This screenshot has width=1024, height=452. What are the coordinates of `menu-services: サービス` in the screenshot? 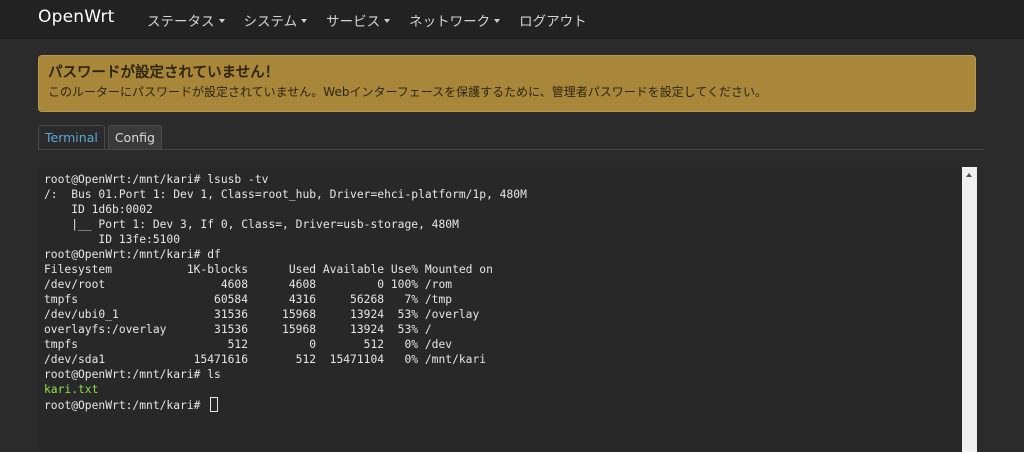 It's located at (358, 20).